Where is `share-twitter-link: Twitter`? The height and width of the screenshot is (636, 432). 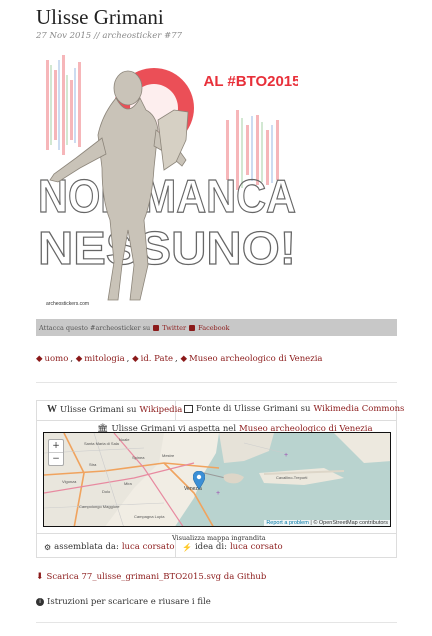 share-twitter-link: Twitter is located at coordinates (174, 328).